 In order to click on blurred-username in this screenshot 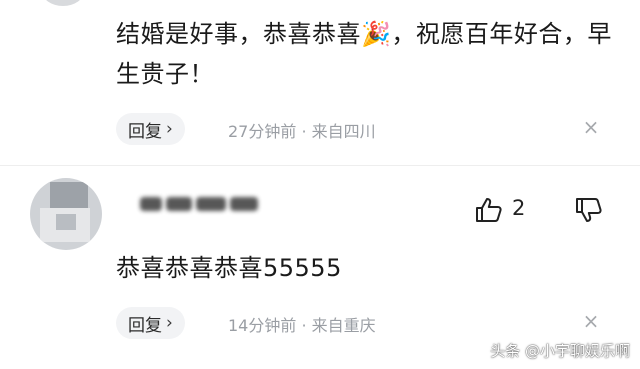, I will do `click(205, 207)`.